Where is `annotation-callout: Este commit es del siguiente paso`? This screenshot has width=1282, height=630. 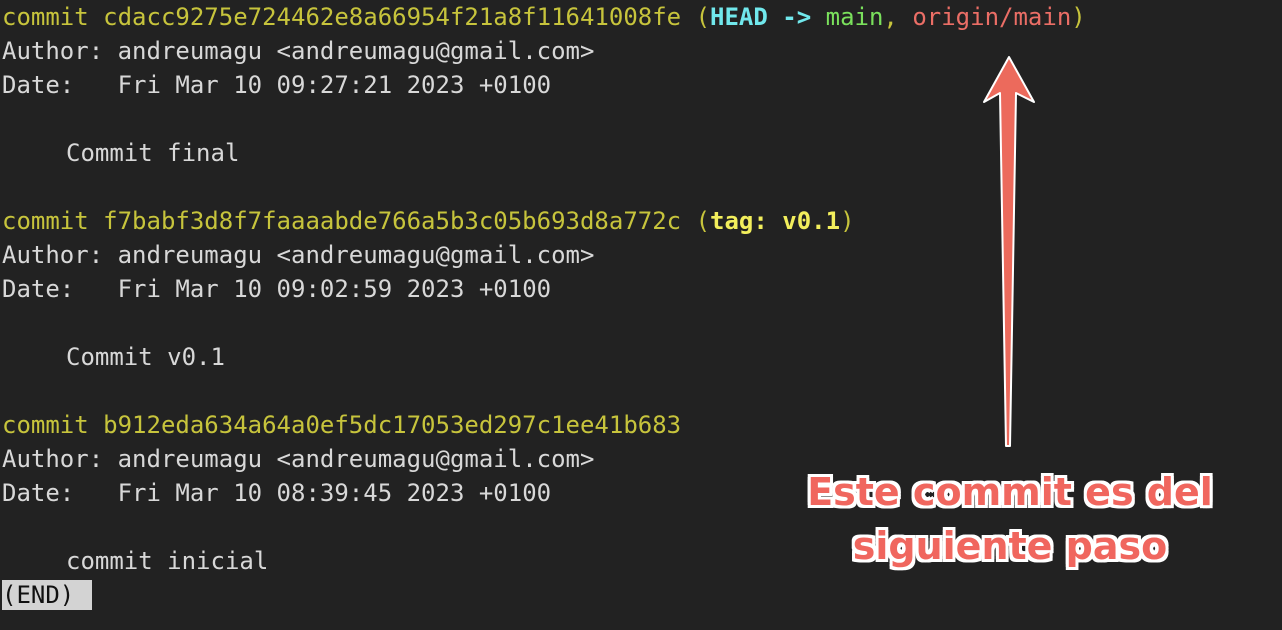 annotation-callout: Este commit es del siguiente paso is located at coordinates (1010, 519).